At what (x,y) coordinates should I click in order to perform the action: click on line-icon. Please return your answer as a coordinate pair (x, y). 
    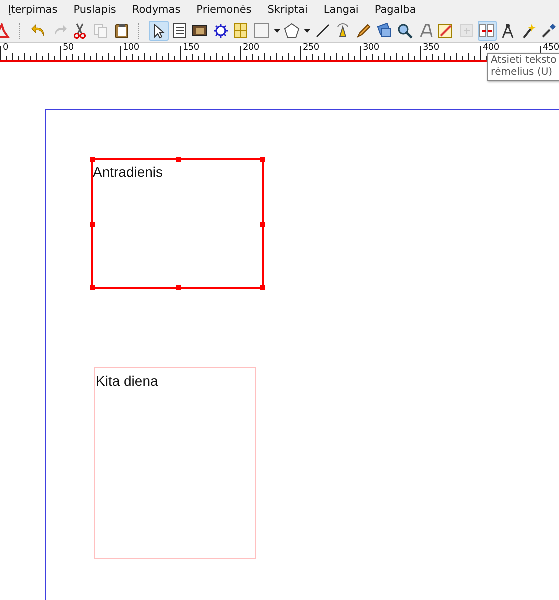
    Looking at the image, I should click on (322, 31).